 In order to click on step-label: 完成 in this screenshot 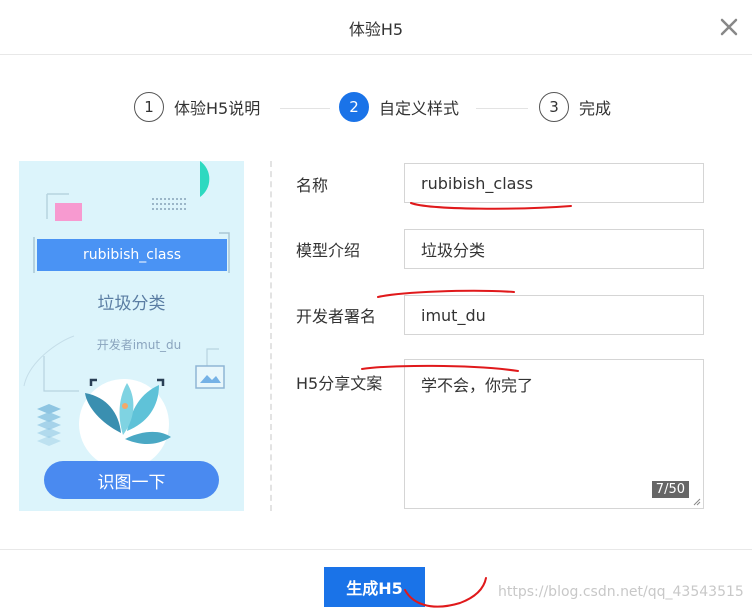, I will do `click(595, 108)`.